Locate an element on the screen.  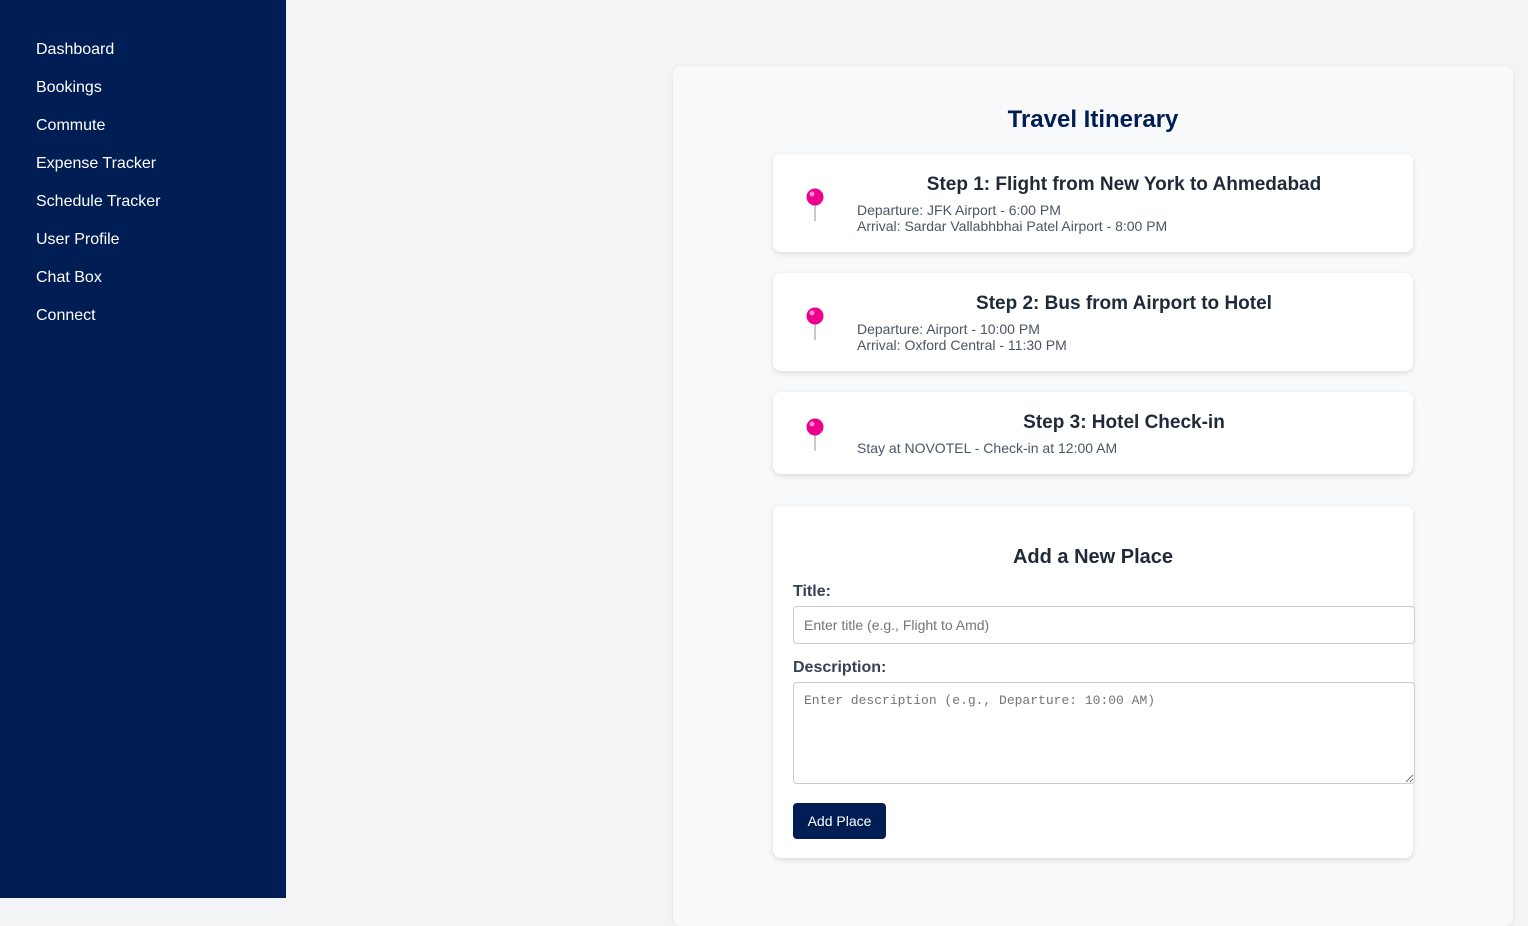
form-title: Add a New Place is located at coordinates (1093, 557).